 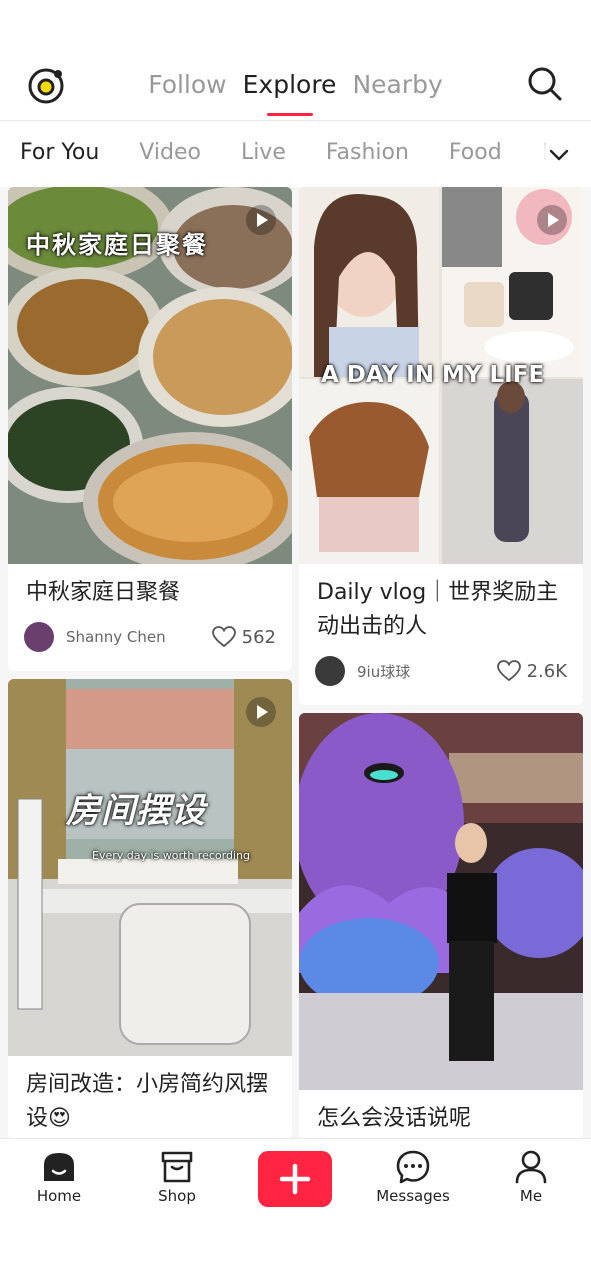 What do you see at coordinates (103, 592) in the screenshot?
I see `card-title: 中秋家庭日聚餐` at bounding box center [103, 592].